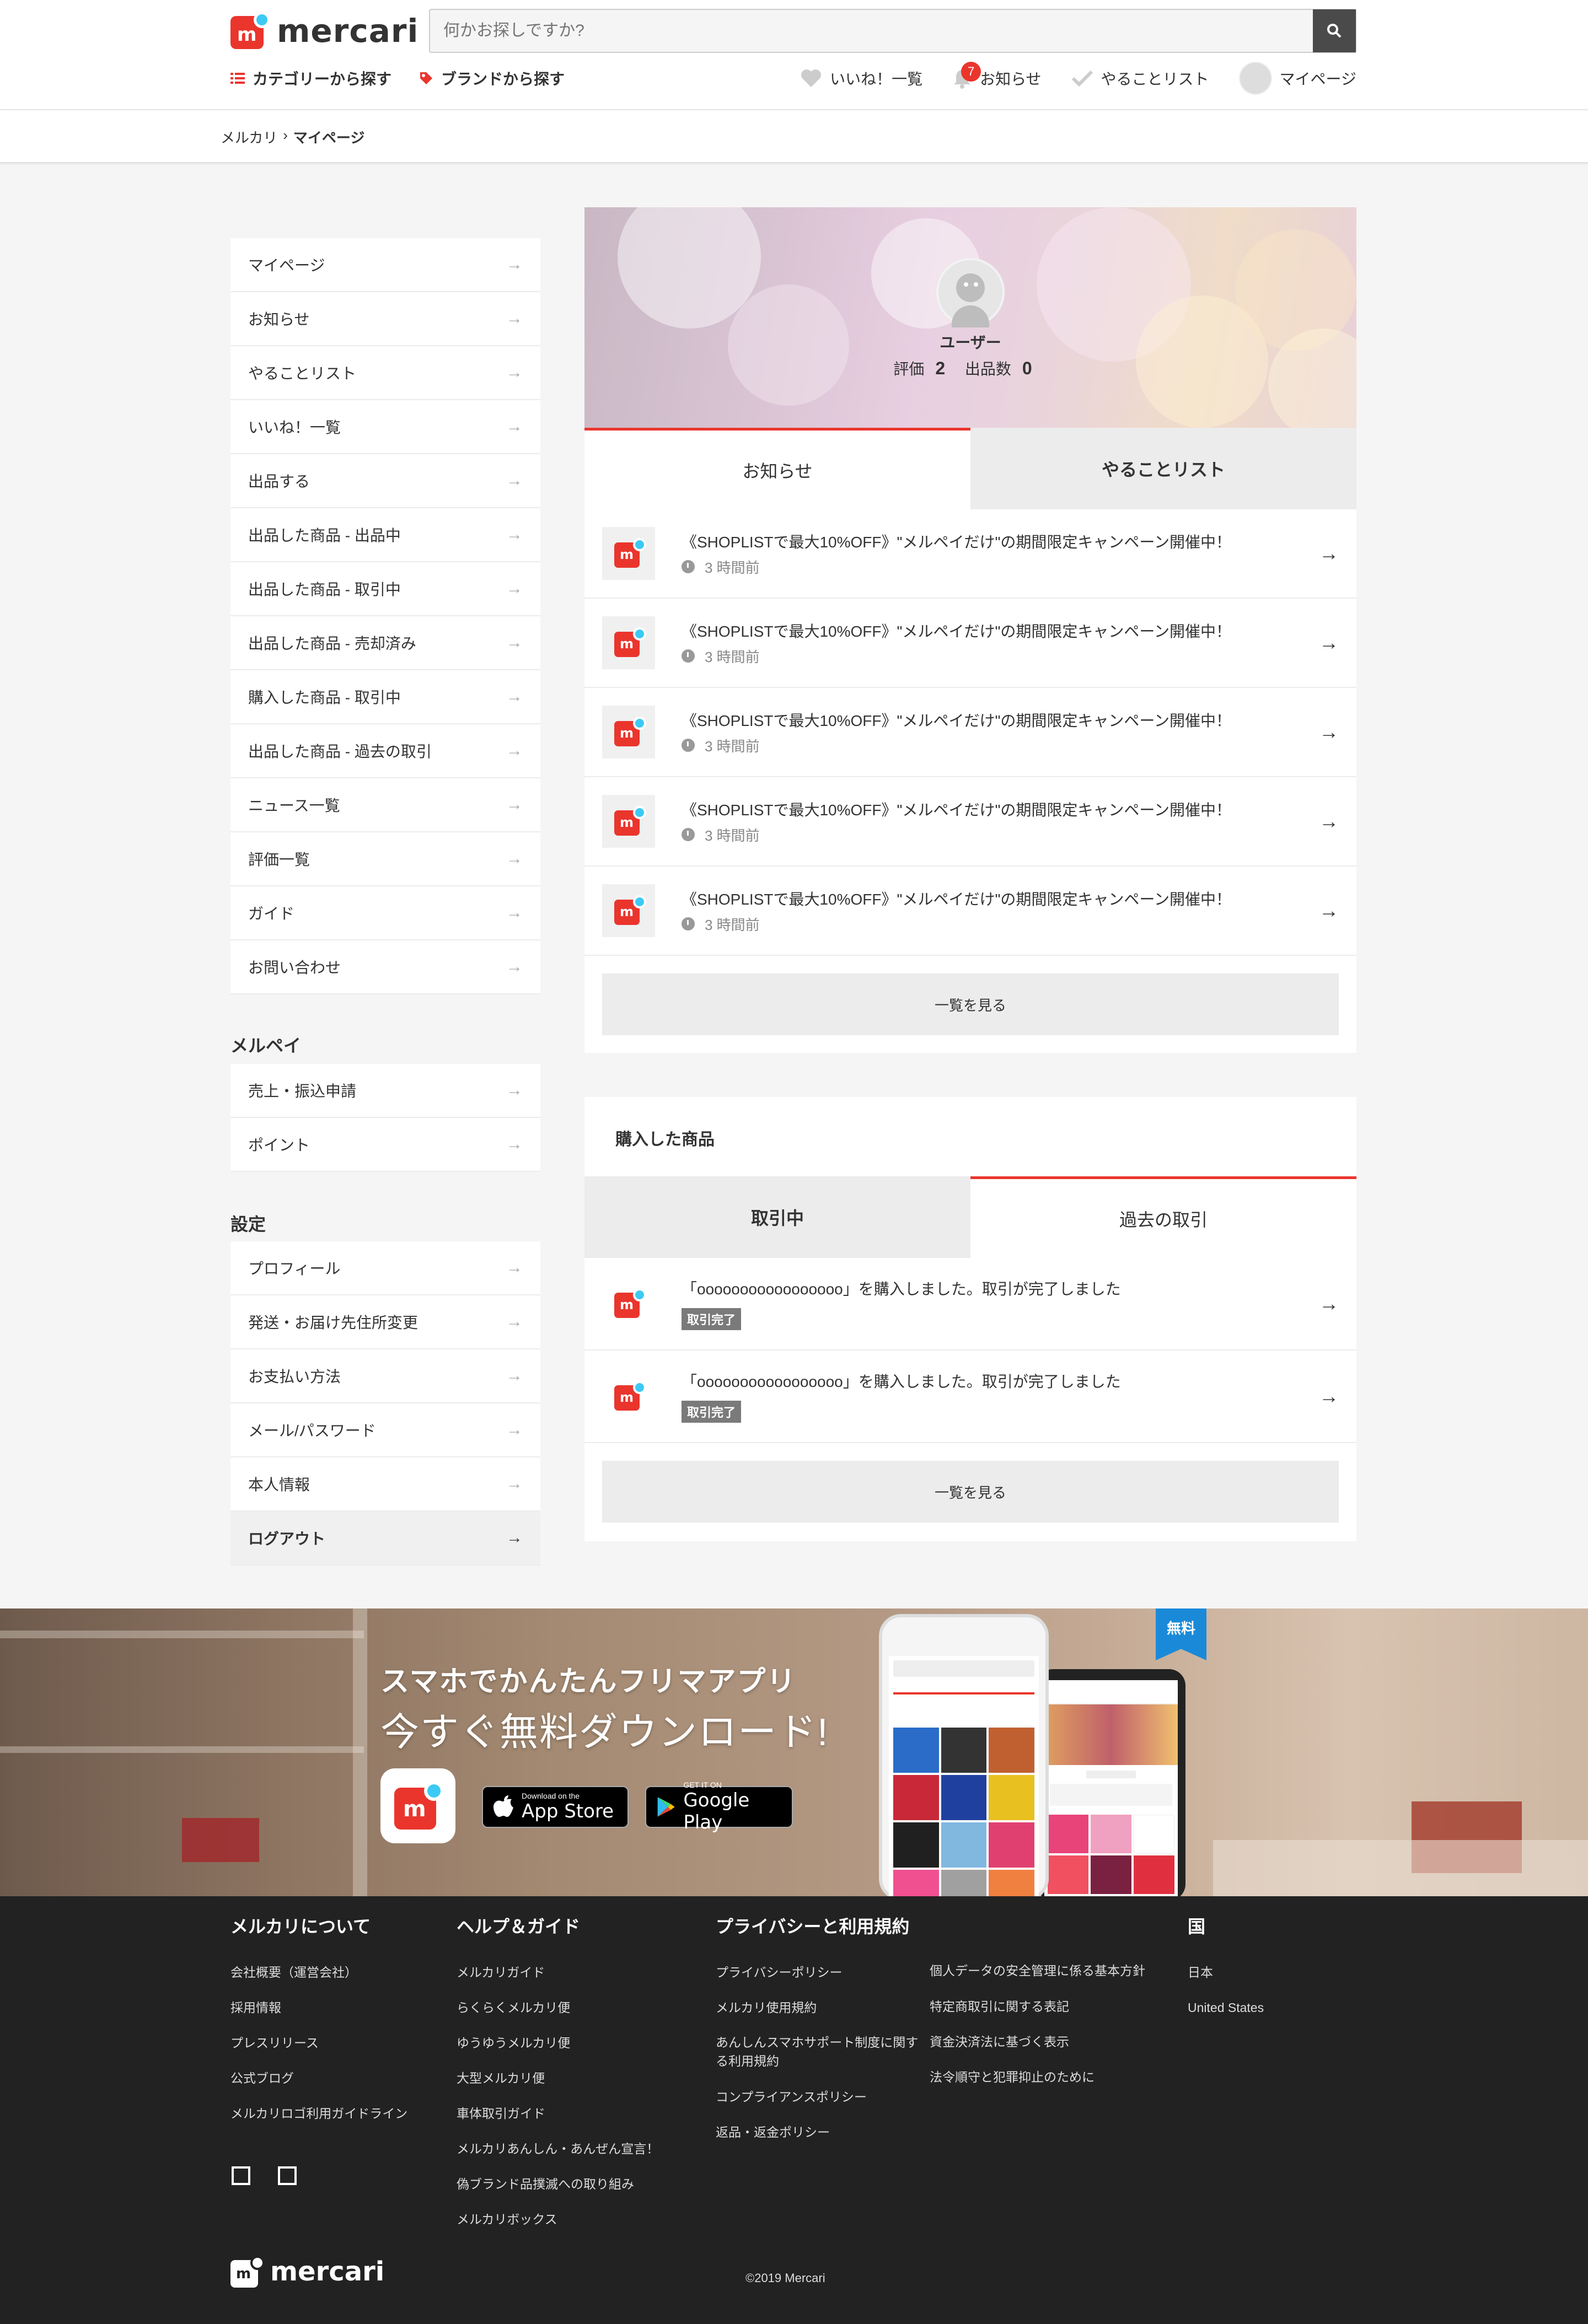 The width and height of the screenshot is (1588, 2324). I want to click on sidebar-item-label: プロフィール, so click(294, 1268).